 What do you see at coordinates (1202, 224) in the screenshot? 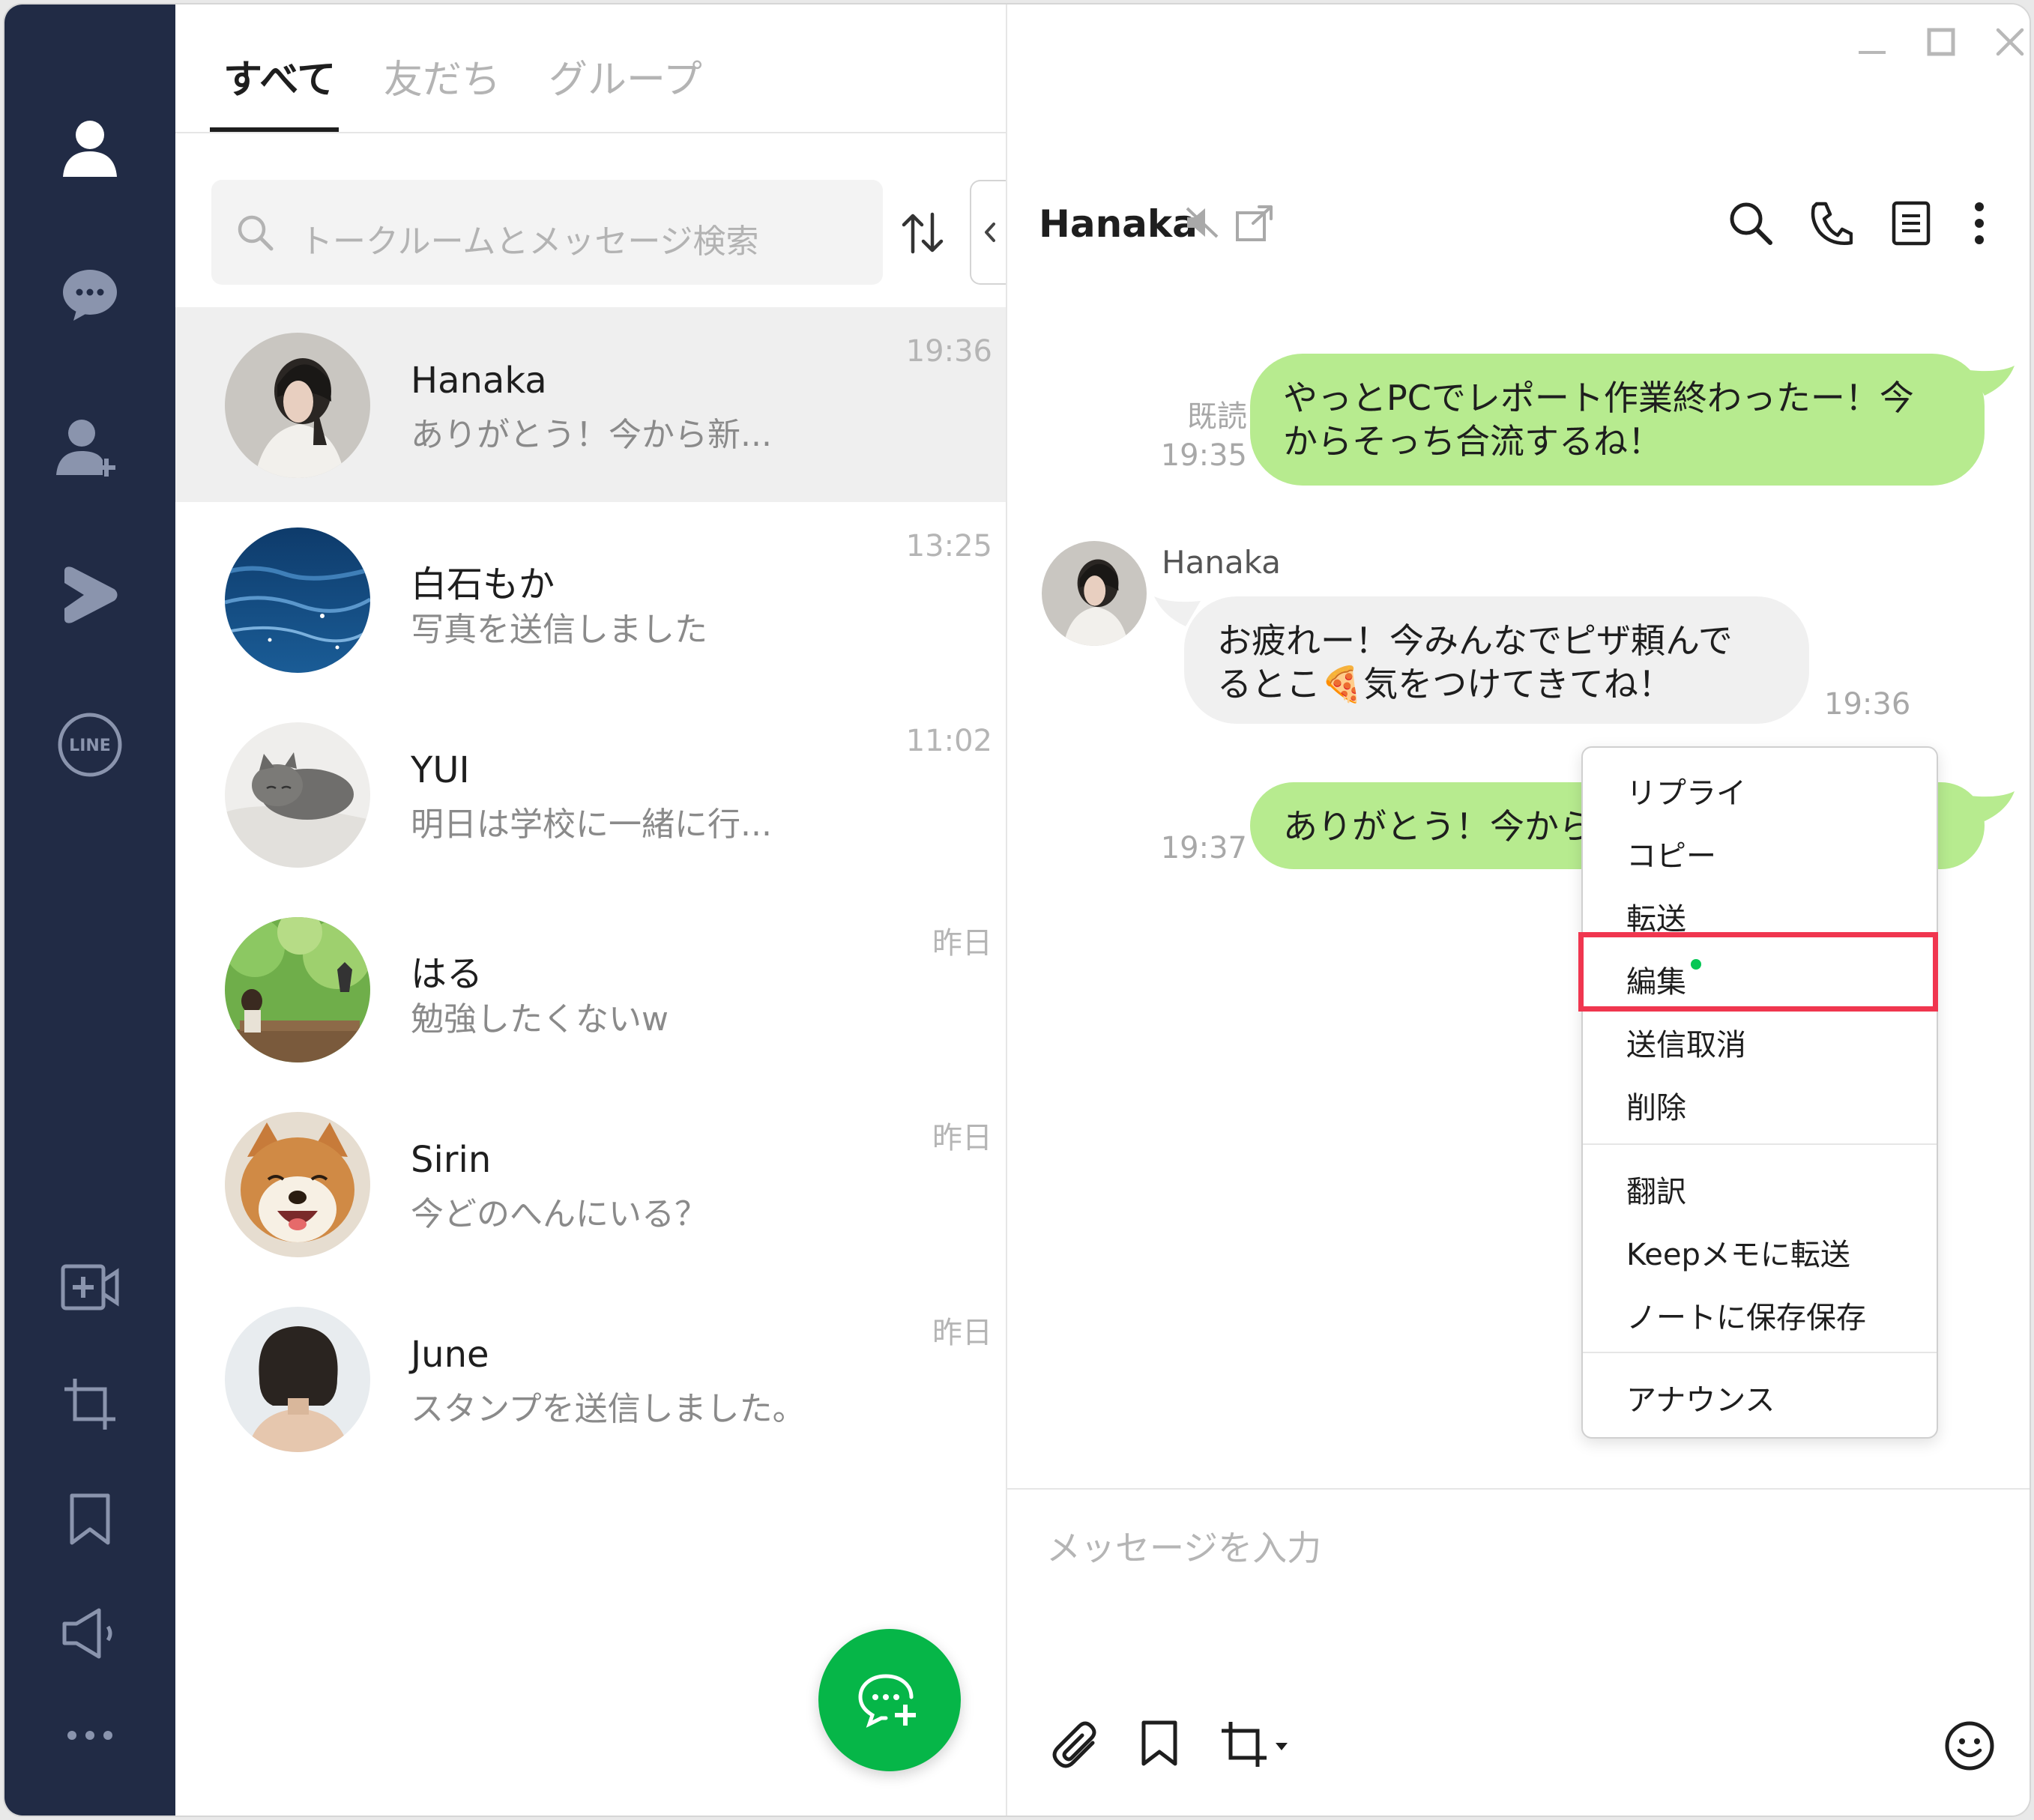
I see `muted-speaker-icon` at bounding box center [1202, 224].